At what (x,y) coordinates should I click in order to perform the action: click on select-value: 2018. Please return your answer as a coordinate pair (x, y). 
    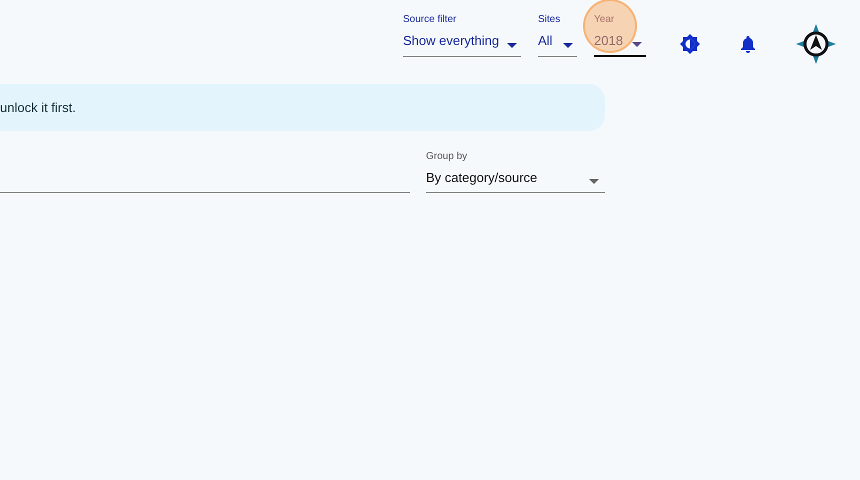
    Looking at the image, I should click on (608, 41).